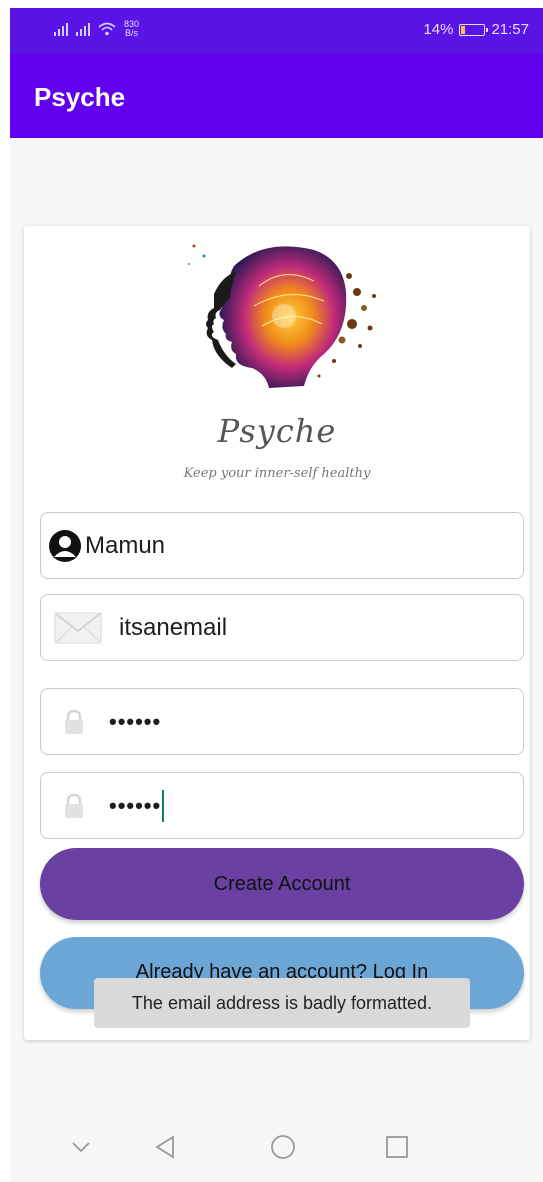  What do you see at coordinates (81, 1147) in the screenshot?
I see `chevron-down-icon` at bounding box center [81, 1147].